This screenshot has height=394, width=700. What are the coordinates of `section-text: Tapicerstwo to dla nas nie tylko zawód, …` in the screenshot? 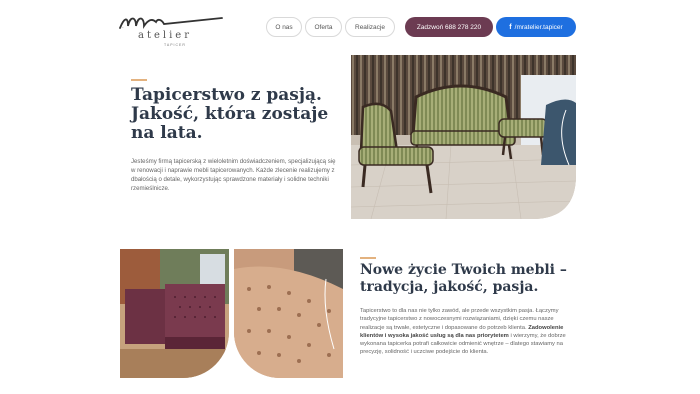 It's located at (469, 332).